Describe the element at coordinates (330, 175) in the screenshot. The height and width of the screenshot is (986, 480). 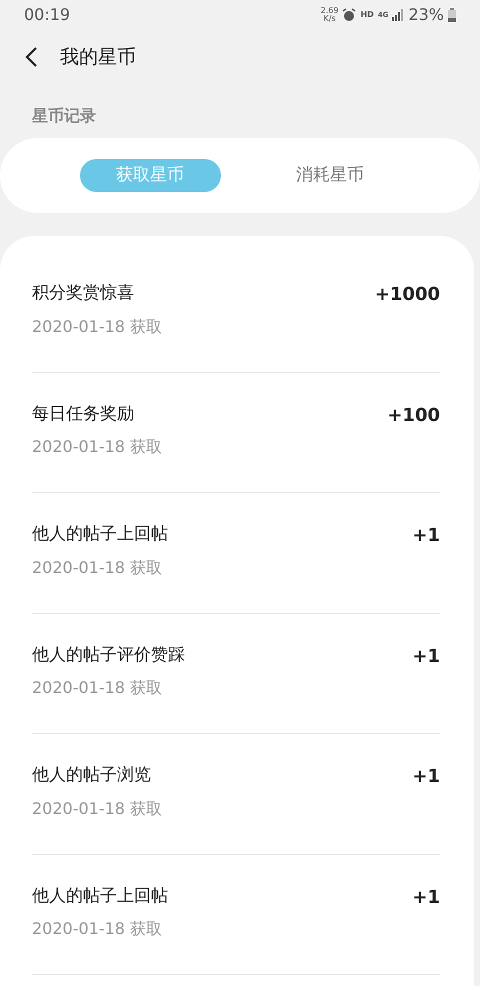
I see `tab: 消耗星币` at that location.